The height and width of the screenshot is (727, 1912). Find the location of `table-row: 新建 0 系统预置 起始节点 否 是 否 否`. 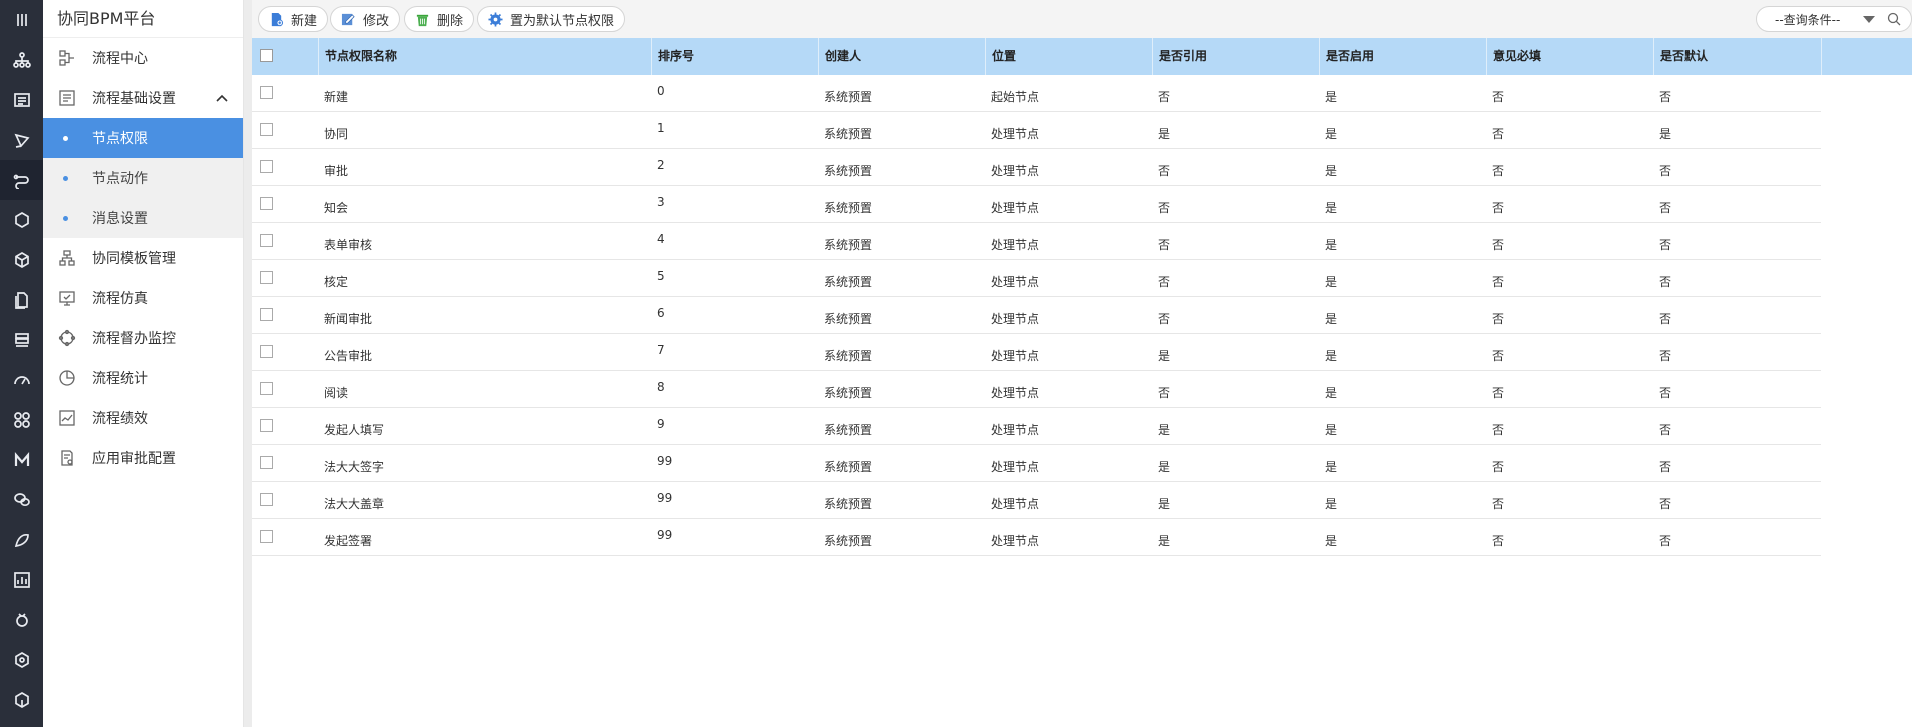

table-row: 新建 0 系统预置 起始节点 否 是 否 否 is located at coordinates (1036, 93).